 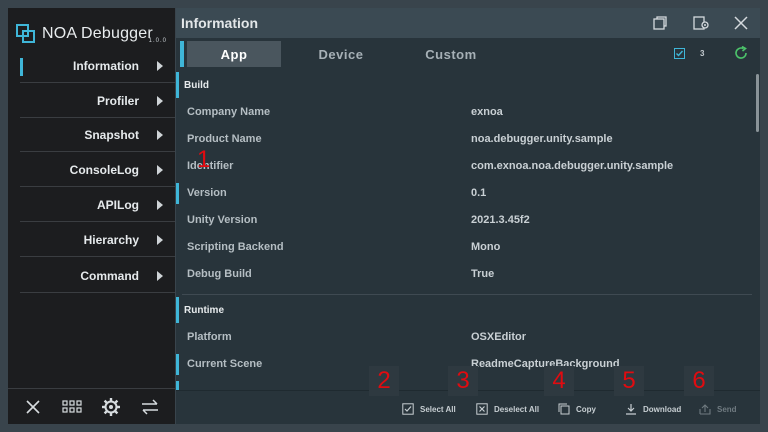 I want to click on grid-icon, so click(x=72, y=407).